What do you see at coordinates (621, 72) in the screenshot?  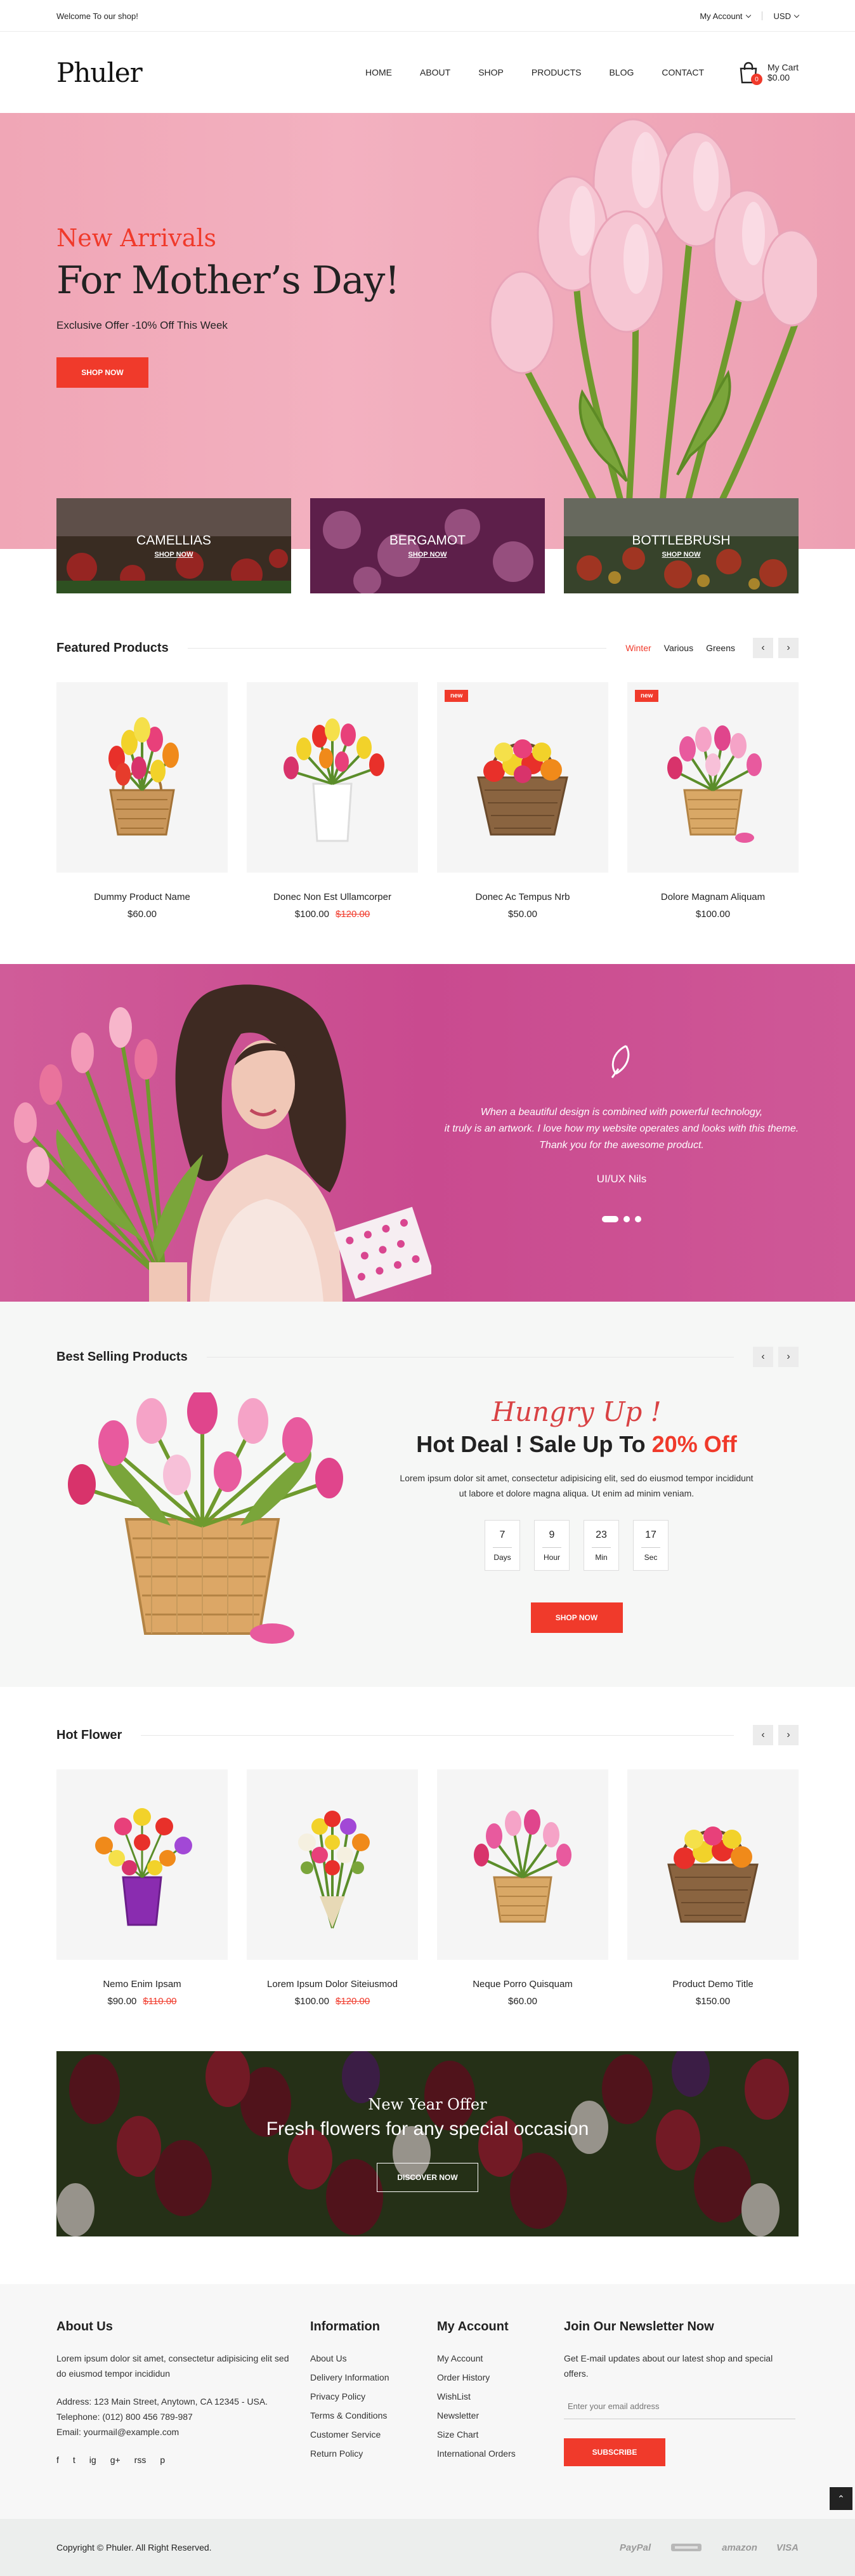 I see `nav-blog: BLOG` at bounding box center [621, 72].